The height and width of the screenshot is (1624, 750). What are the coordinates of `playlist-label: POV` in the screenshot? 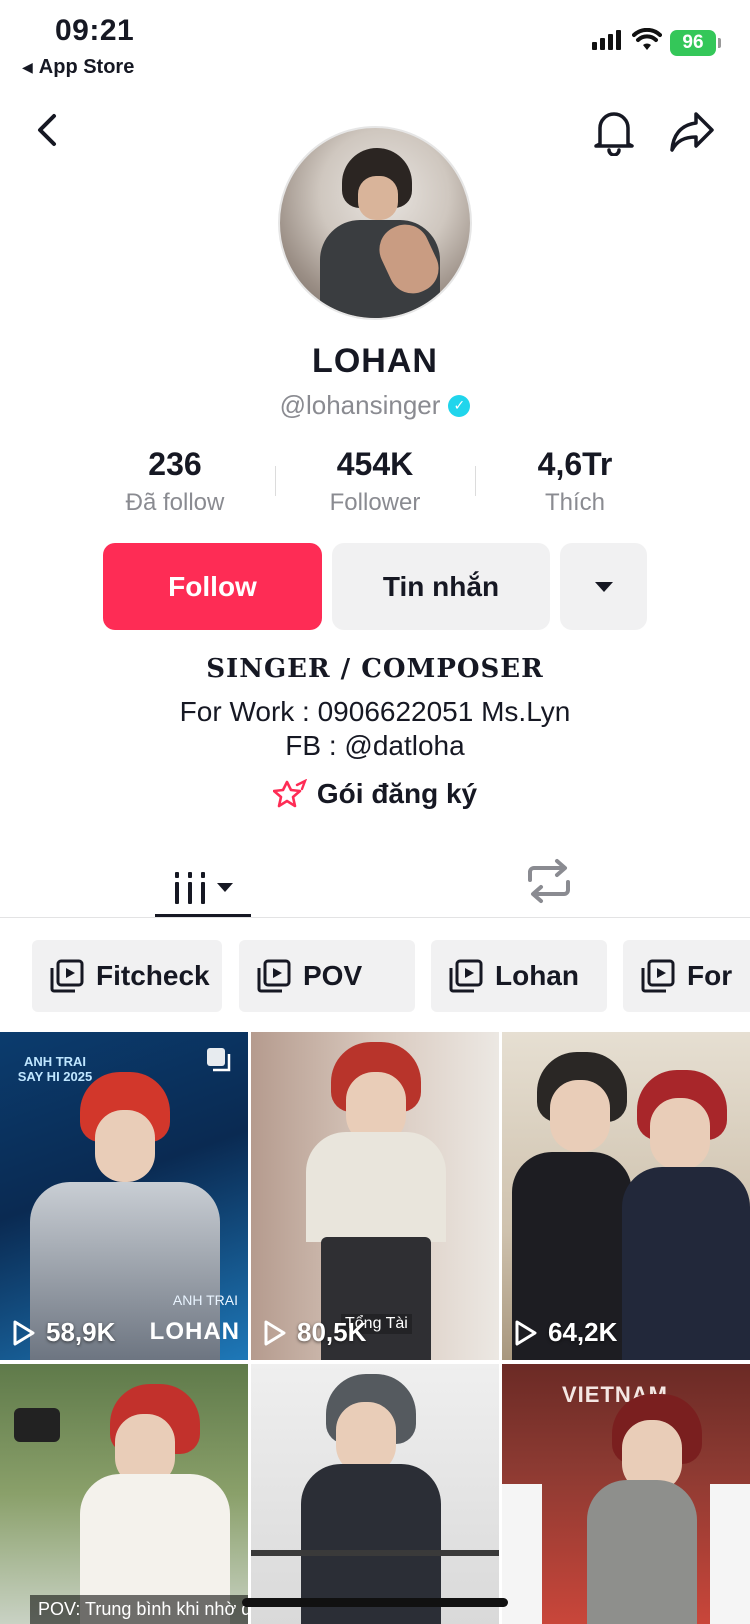 It's located at (333, 975).